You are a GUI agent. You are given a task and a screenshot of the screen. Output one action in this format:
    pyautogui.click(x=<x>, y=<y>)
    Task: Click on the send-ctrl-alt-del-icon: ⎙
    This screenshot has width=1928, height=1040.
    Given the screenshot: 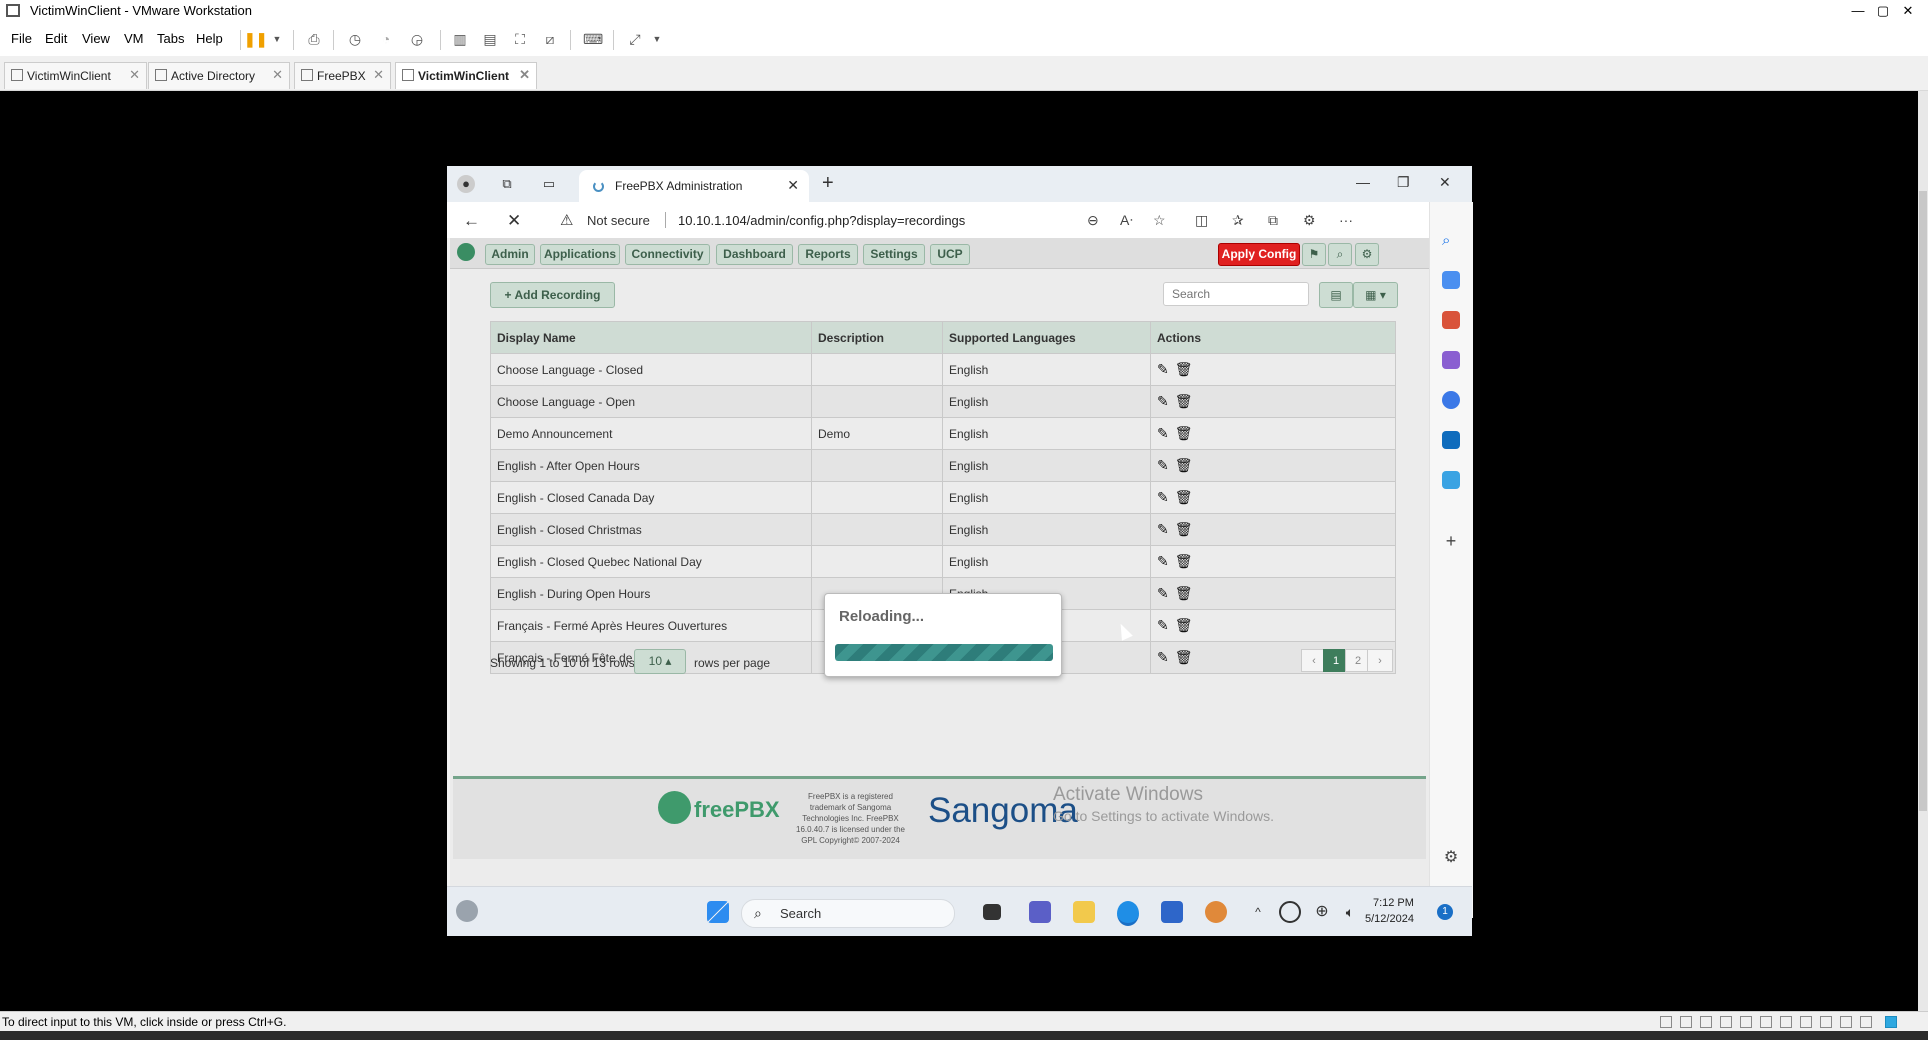 What is the action you would take?
    pyautogui.click(x=314, y=39)
    